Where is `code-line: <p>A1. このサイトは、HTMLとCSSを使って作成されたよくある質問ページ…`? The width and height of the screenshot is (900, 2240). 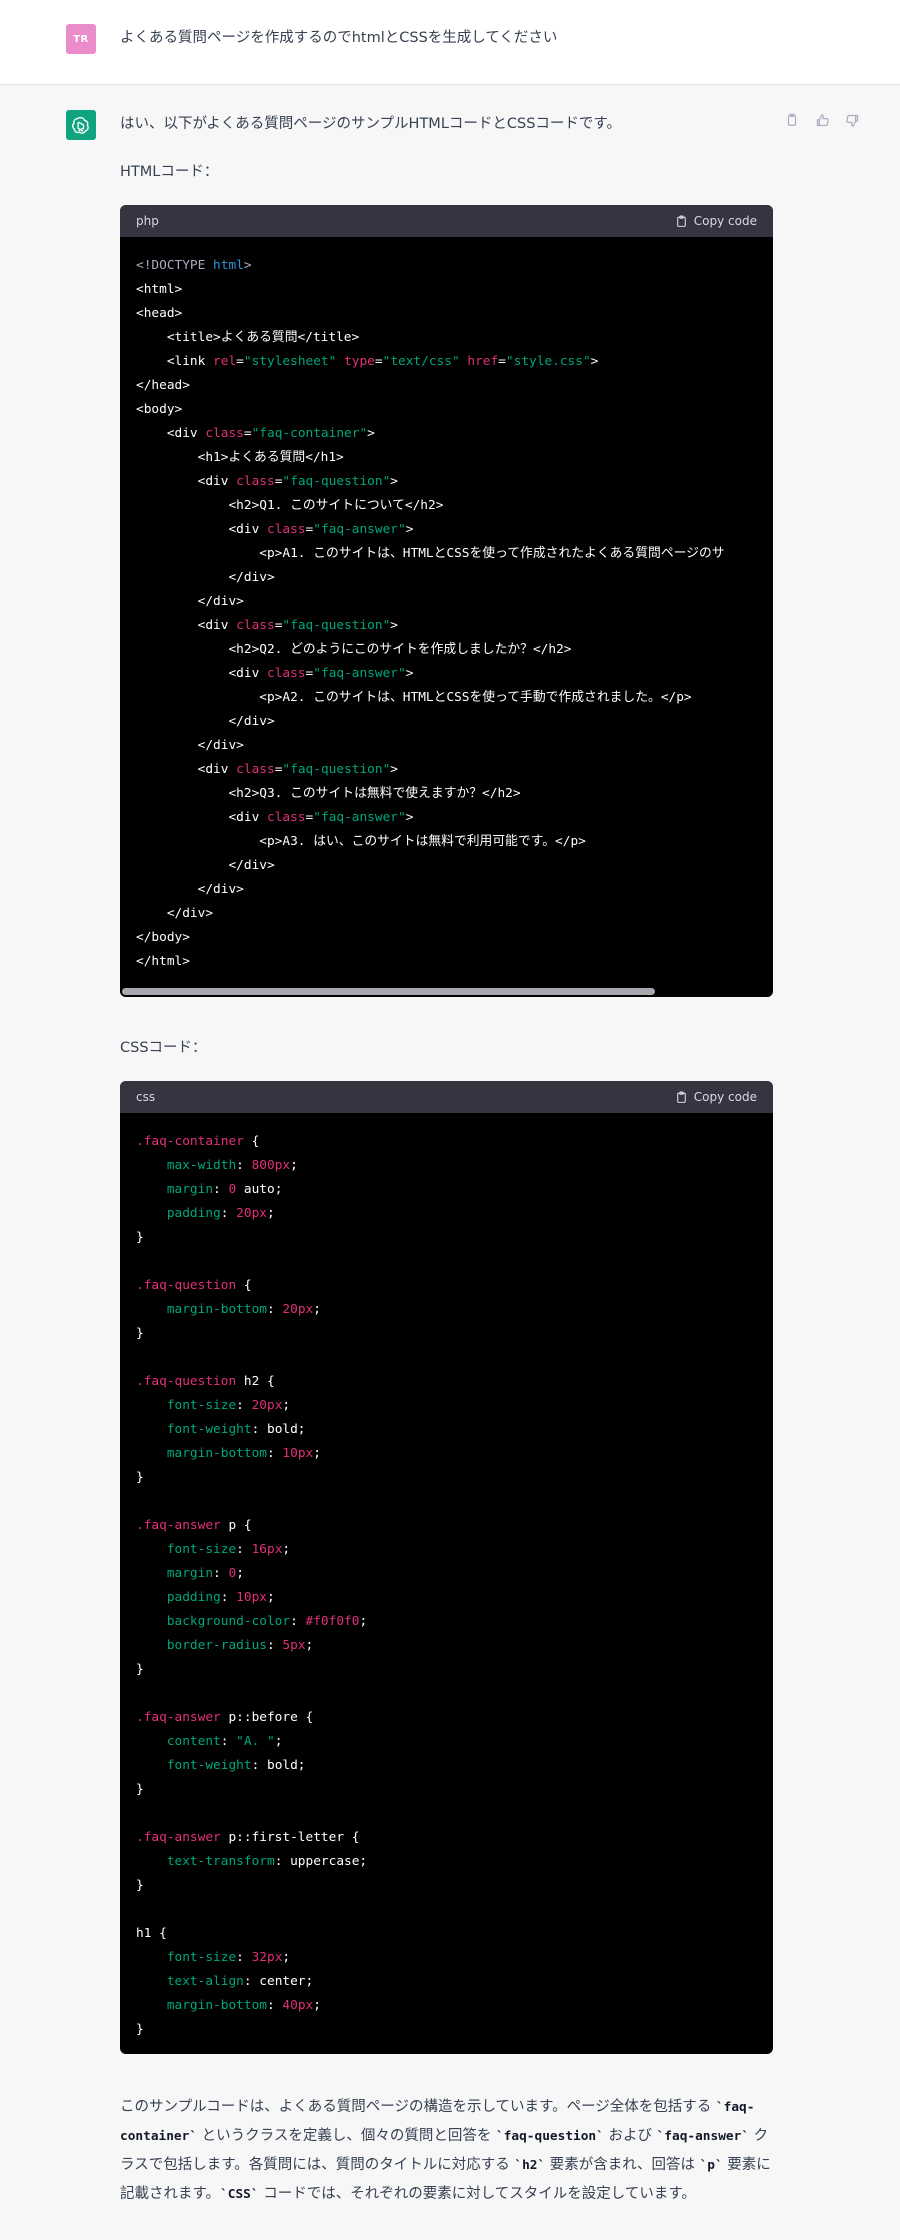
code-line: <p>A1. このサイトは、HTMLとCSSを使って作成されたよくある質問ページ… is located at coordinates (430, 553).